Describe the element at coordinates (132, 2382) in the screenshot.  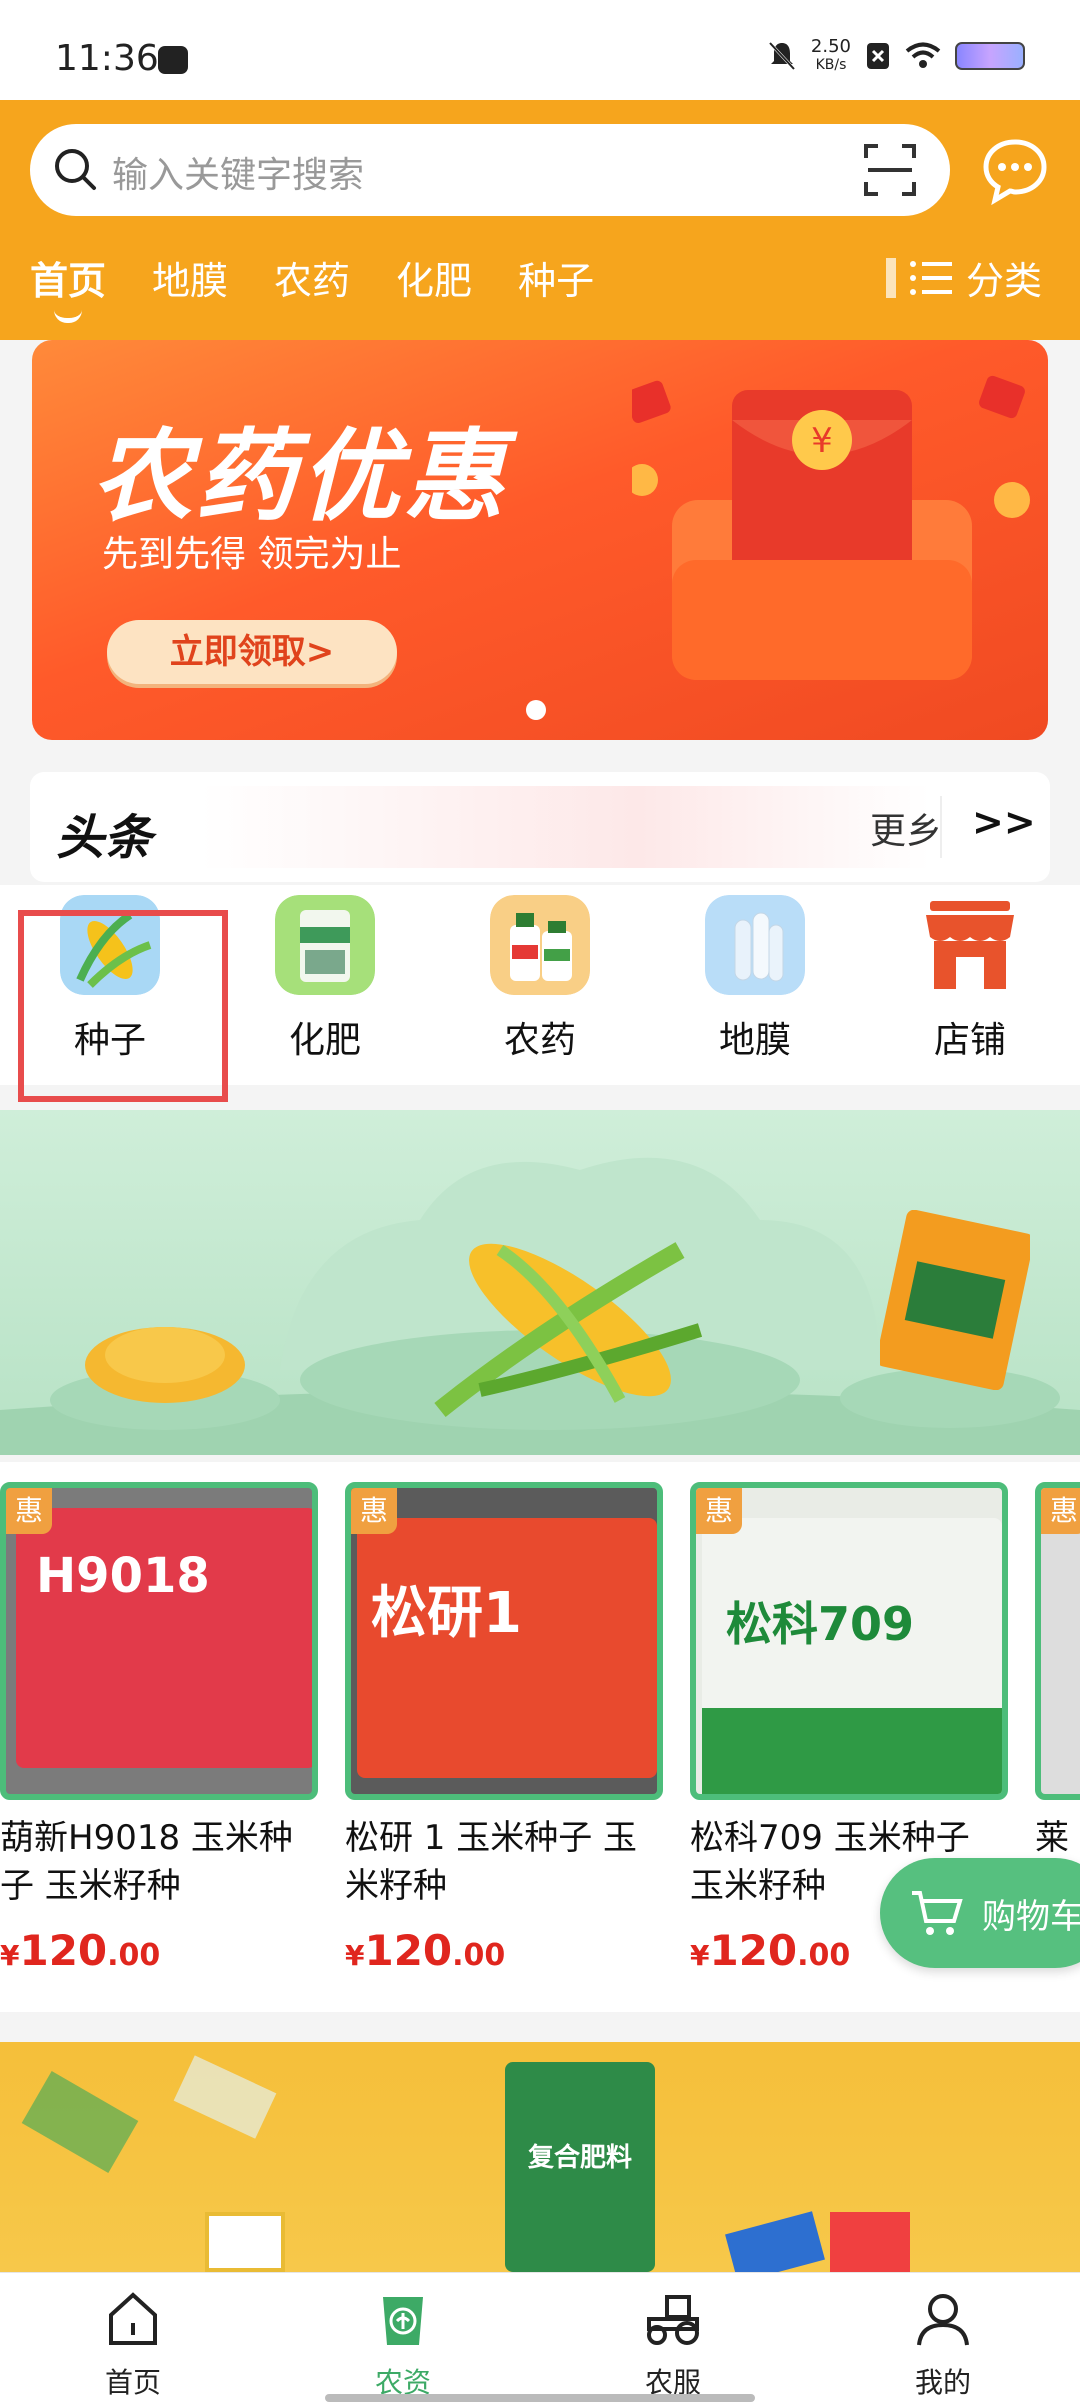
I see `nav-label: 首页` at that location.